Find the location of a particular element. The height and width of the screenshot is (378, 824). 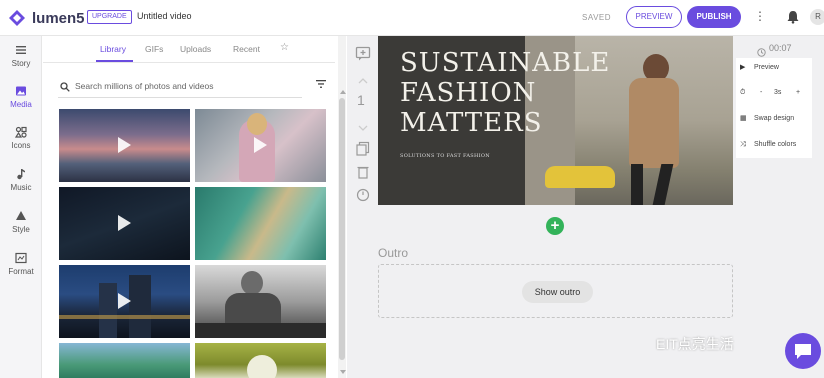

media-thumbnail-city-night is located at coordinates (124, 301).